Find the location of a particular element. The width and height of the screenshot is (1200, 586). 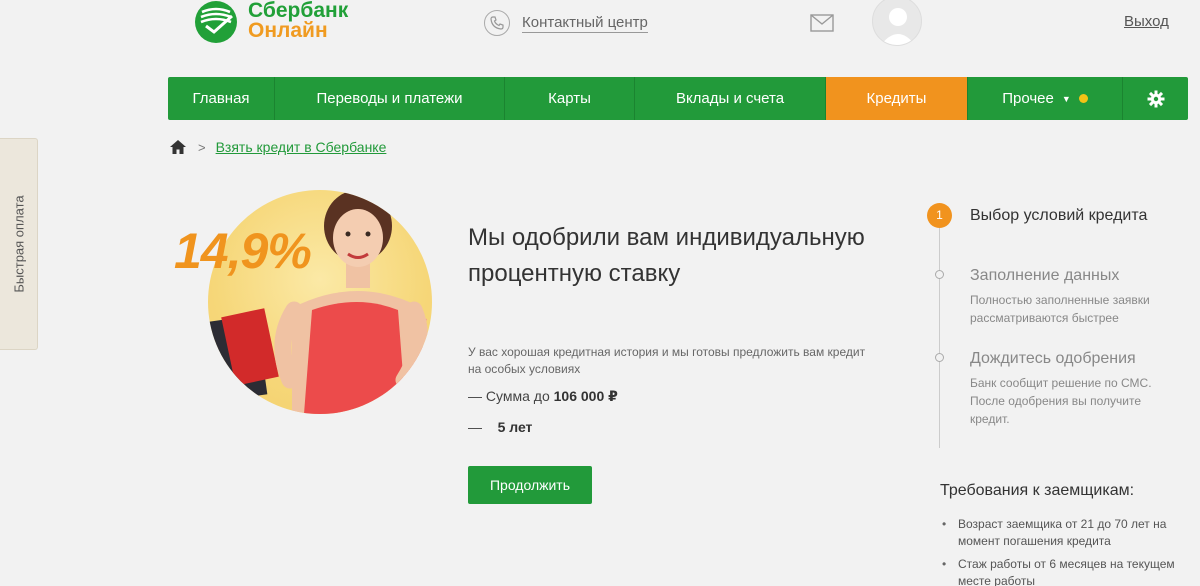

step-number-badge: 1 is located at coordinates (939, 215).